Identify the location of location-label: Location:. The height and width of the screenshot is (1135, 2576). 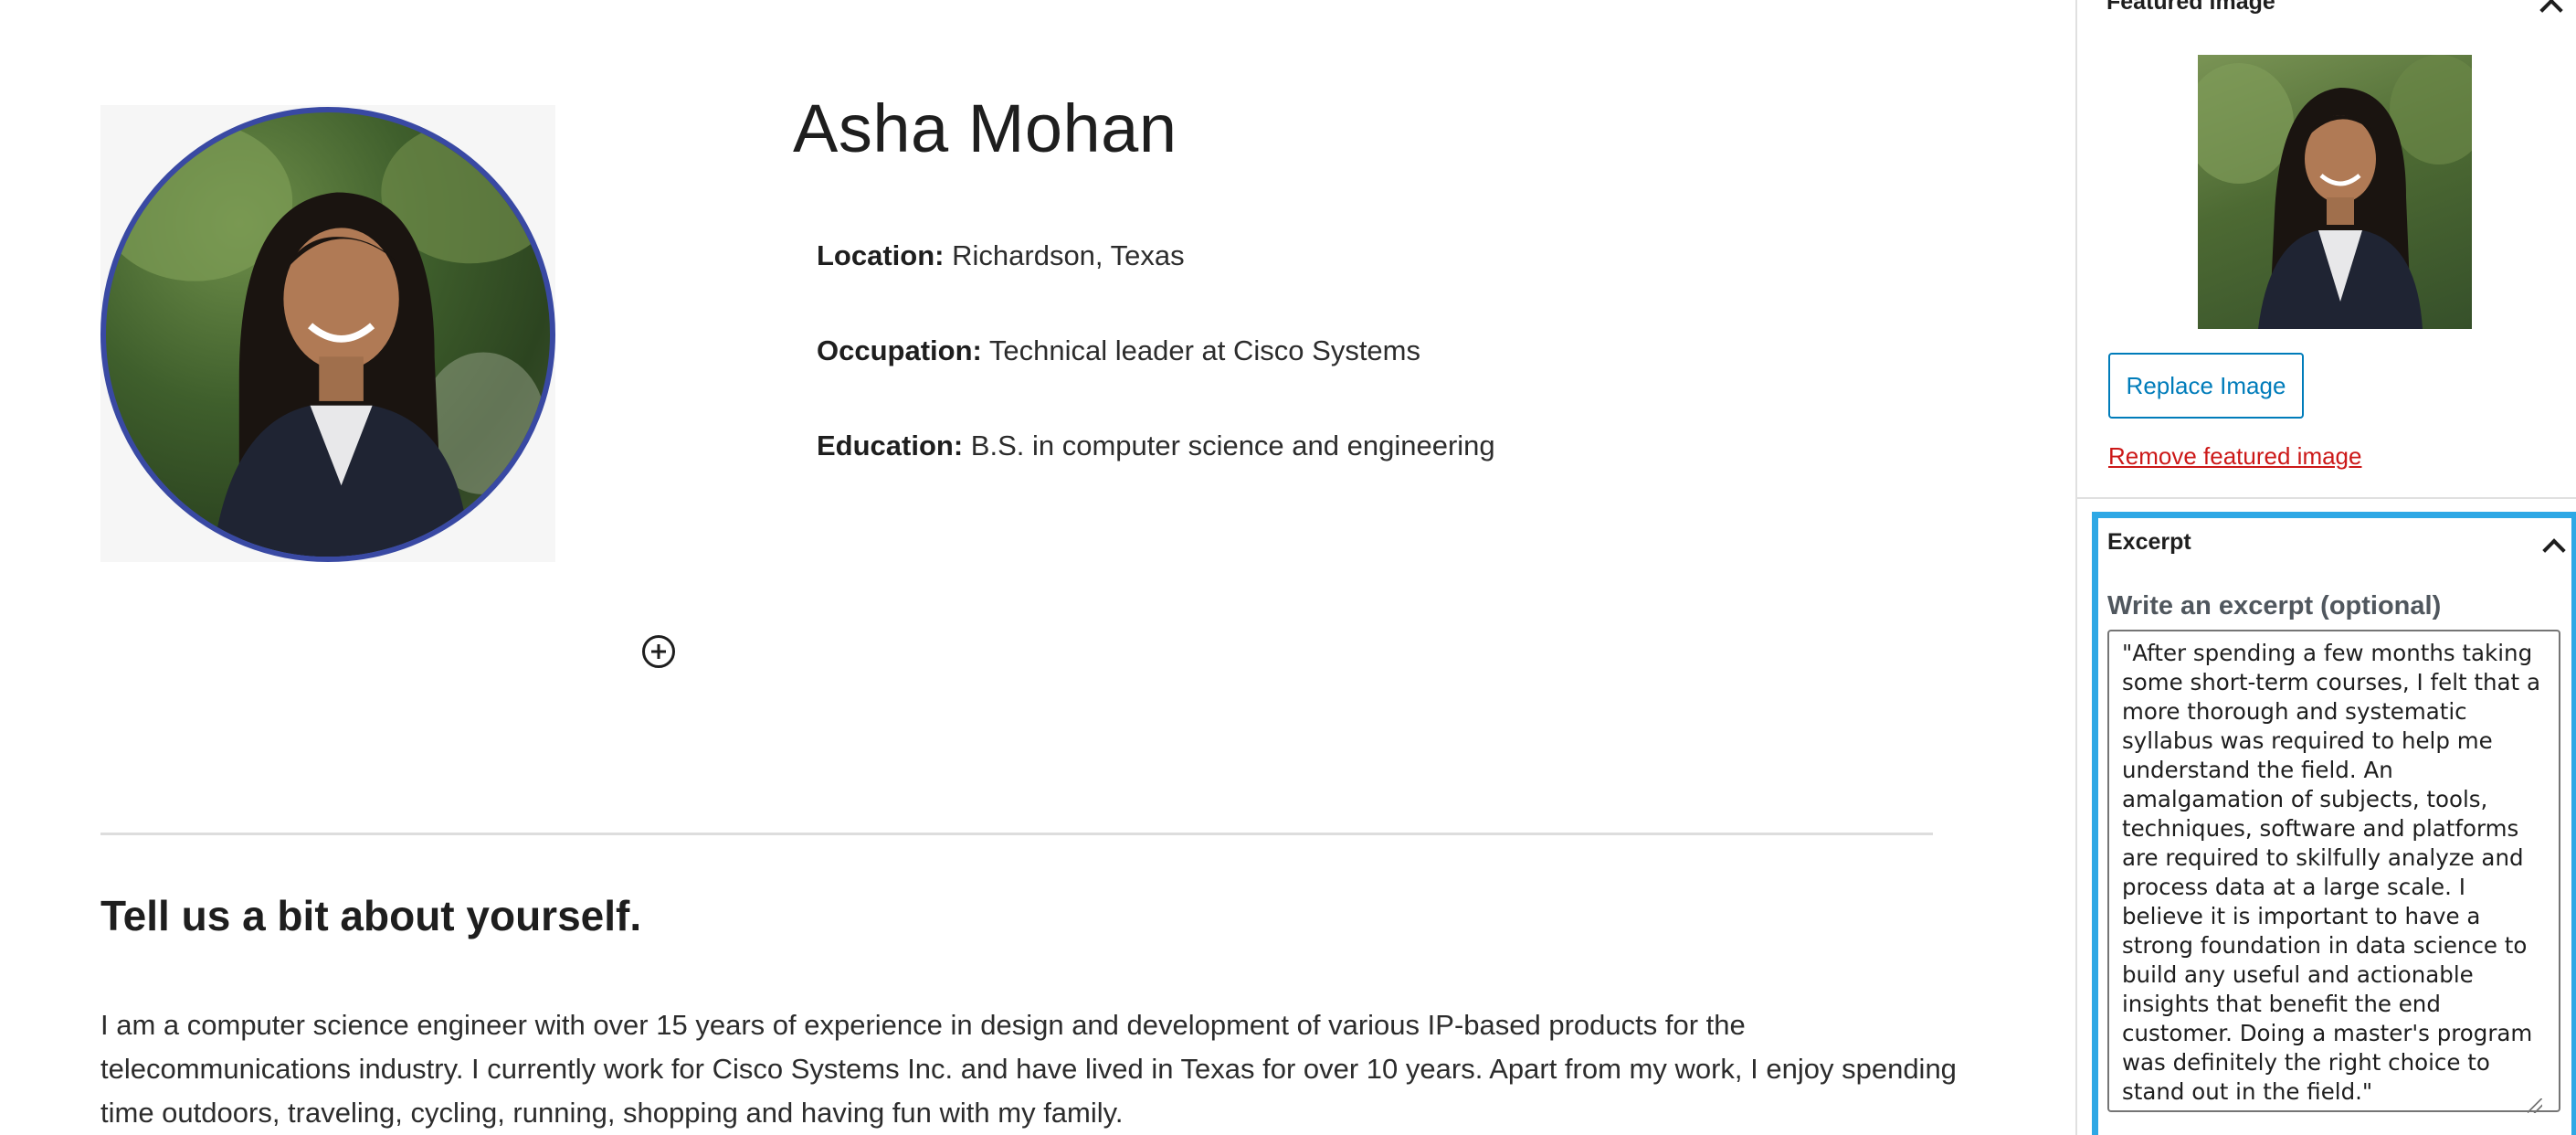
(881, 255).